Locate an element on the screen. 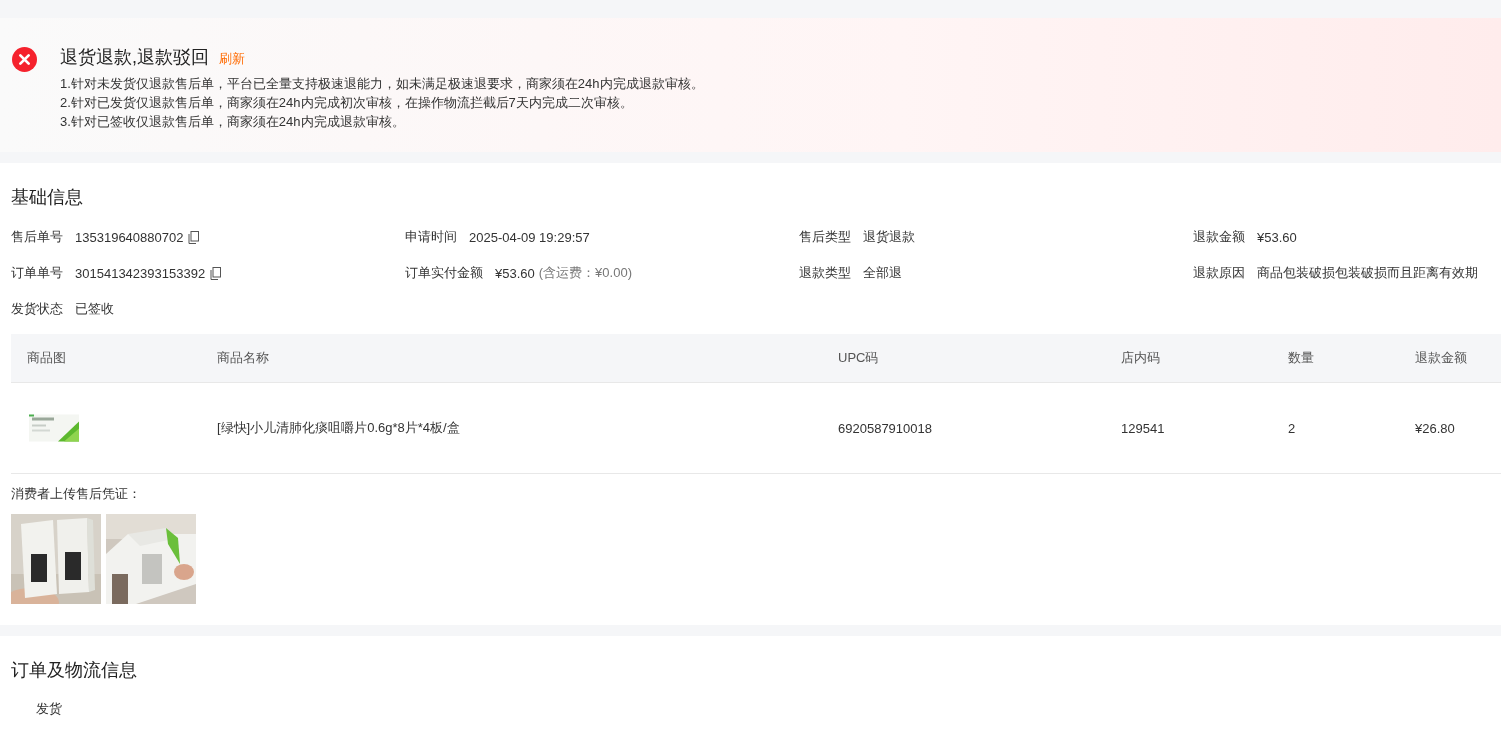 The height and width of the screenshot is (740, 1501). field-note: (含运费：¥0.00) is located at coordinates (585, 273).